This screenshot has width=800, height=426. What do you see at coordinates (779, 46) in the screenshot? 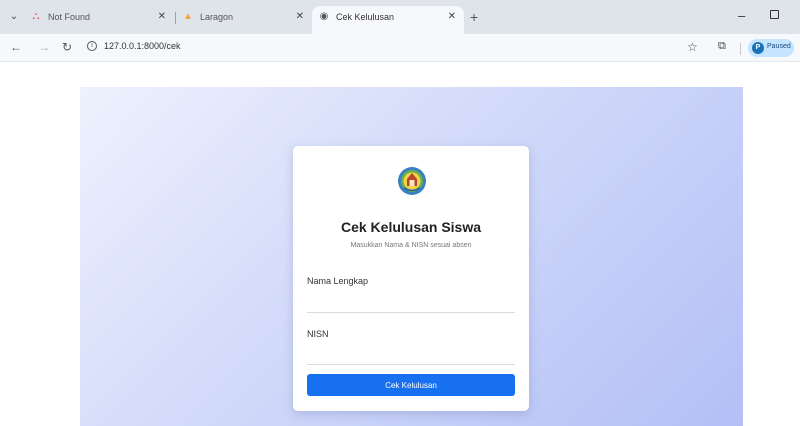
I see `profile-status: Paused` at bounding box center [779, 46].